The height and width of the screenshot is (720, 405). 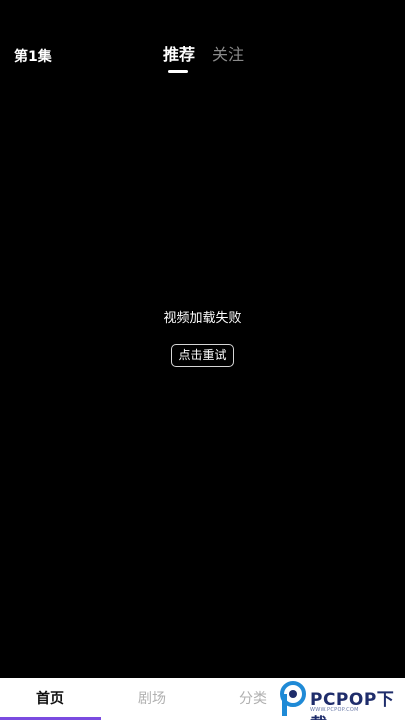 I want to click on active-tab-indicator, so click(x=178, y=71).